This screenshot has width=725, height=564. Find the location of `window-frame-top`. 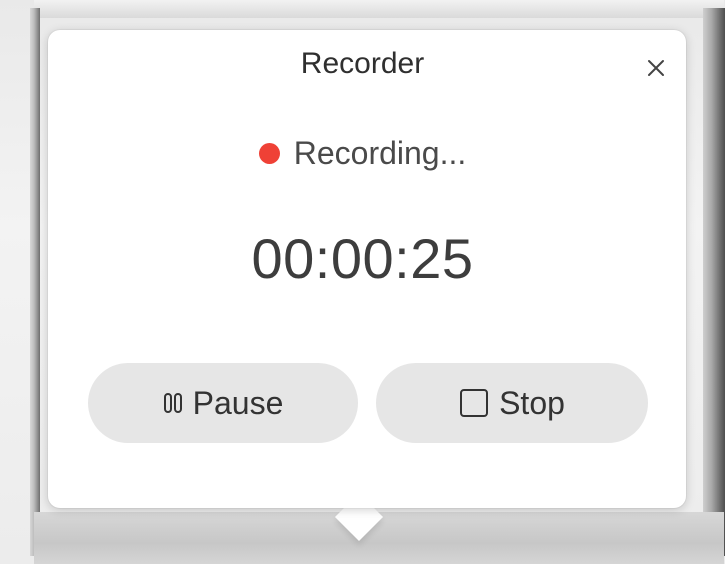

window-frame-top is located at coordinates (379, 9).